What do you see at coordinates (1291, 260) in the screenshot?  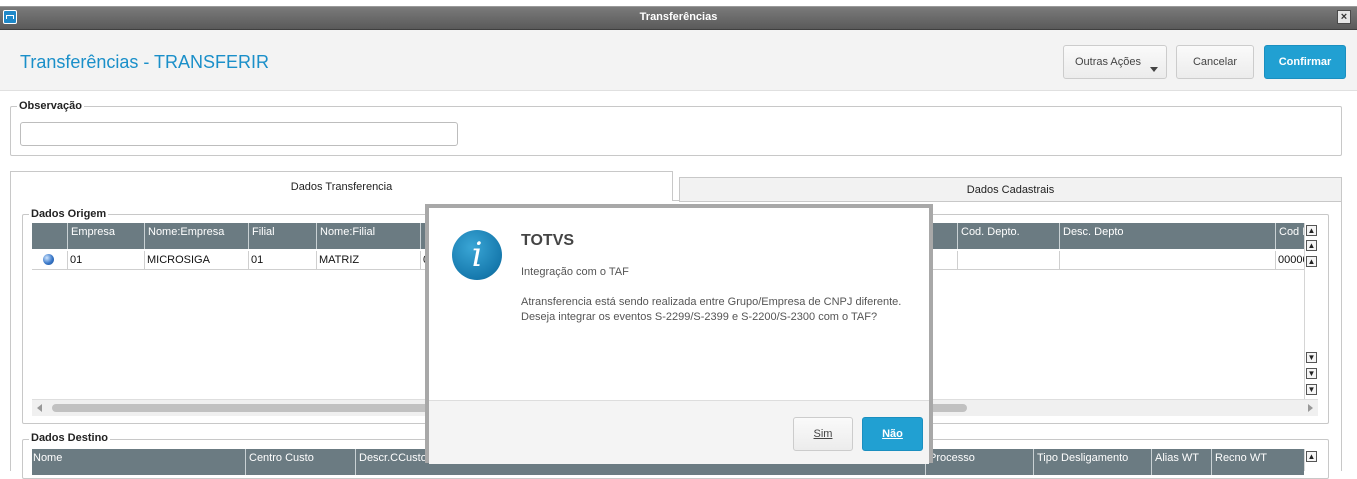 I see `cell-cod: 00000` at bounding box center [1291, 260].